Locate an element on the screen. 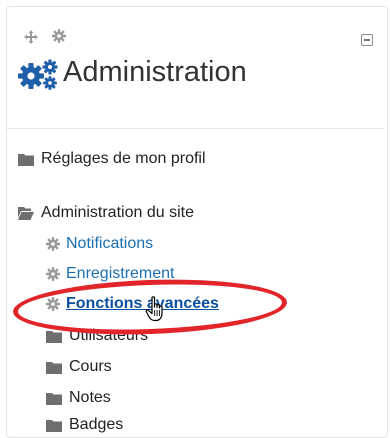  nav-item-label: Badges is located at coordinates (96, 424).